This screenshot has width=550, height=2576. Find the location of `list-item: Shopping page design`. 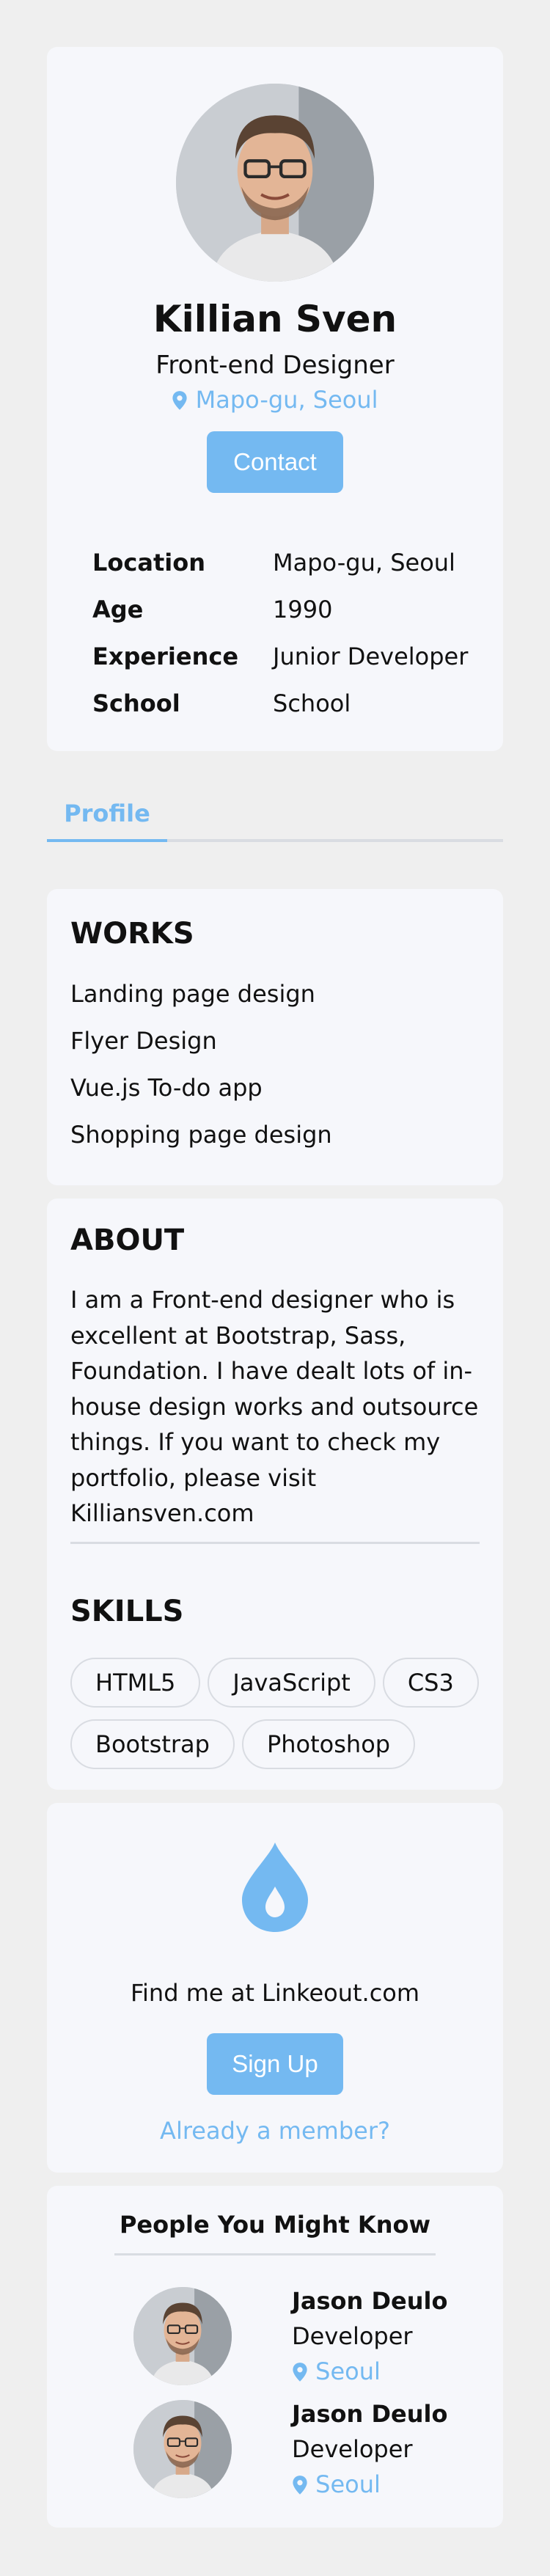

list-item: Shopping page design is located at coordinates (201, 1135).